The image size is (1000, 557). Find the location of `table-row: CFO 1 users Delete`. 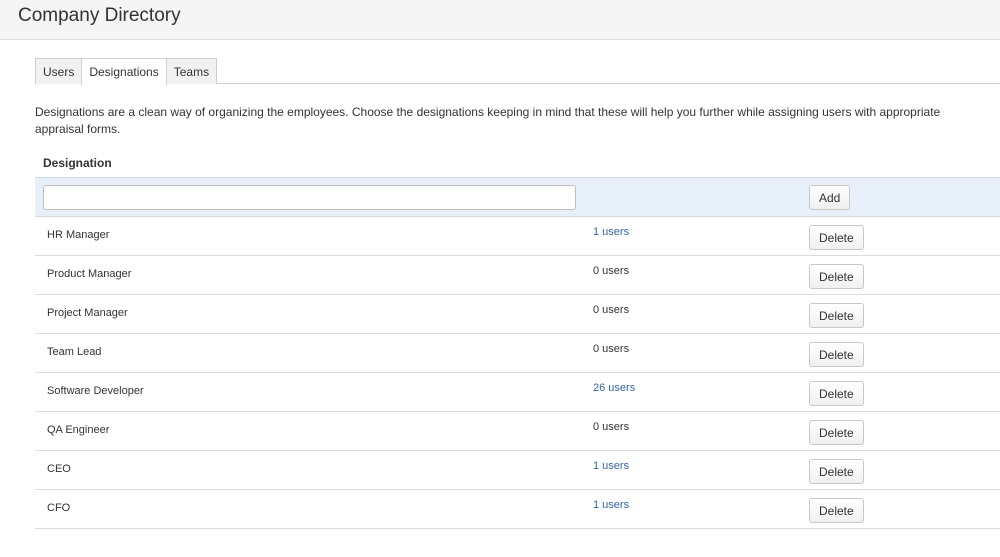

table-row: CFO 1 users Delete is located at coordinates (517, 509).